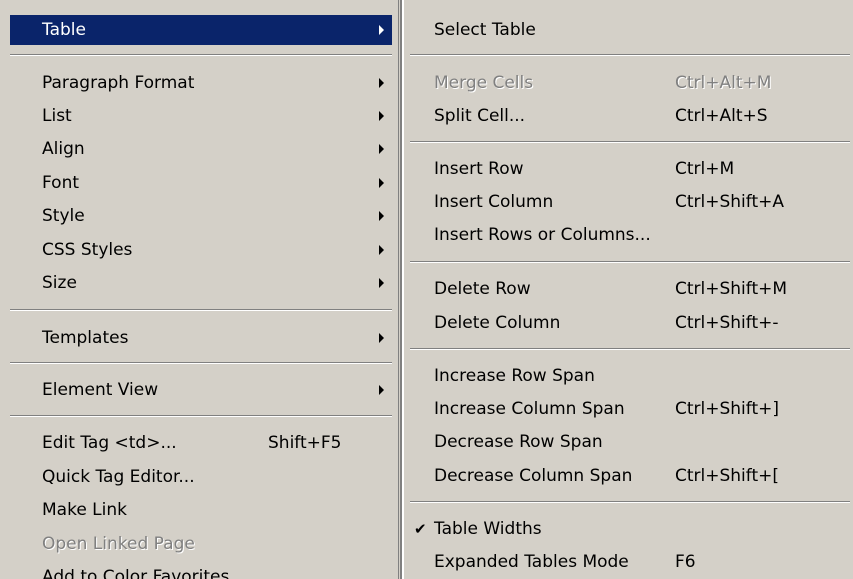  I want to click on menu-item-shortcut: F6, so click(685, 562).